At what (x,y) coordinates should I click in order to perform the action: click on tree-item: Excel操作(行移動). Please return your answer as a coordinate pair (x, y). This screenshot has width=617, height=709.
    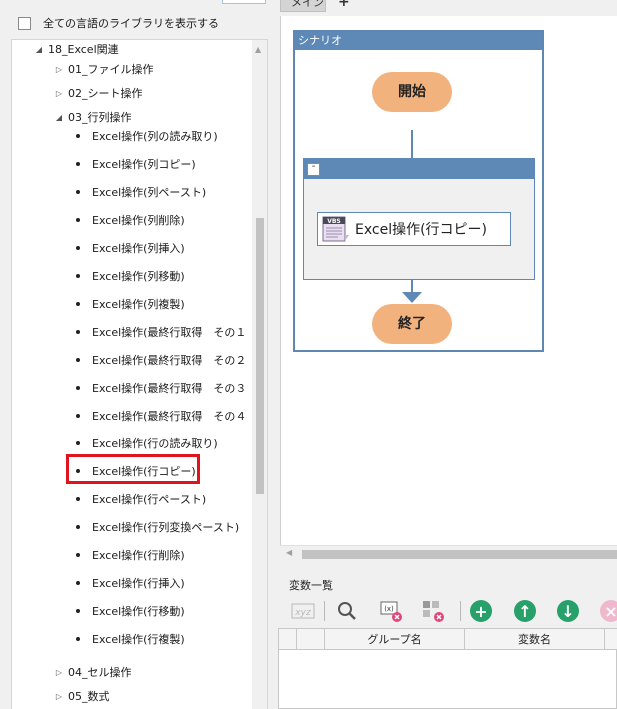
    Looking at the image, I should click on (130, 611).